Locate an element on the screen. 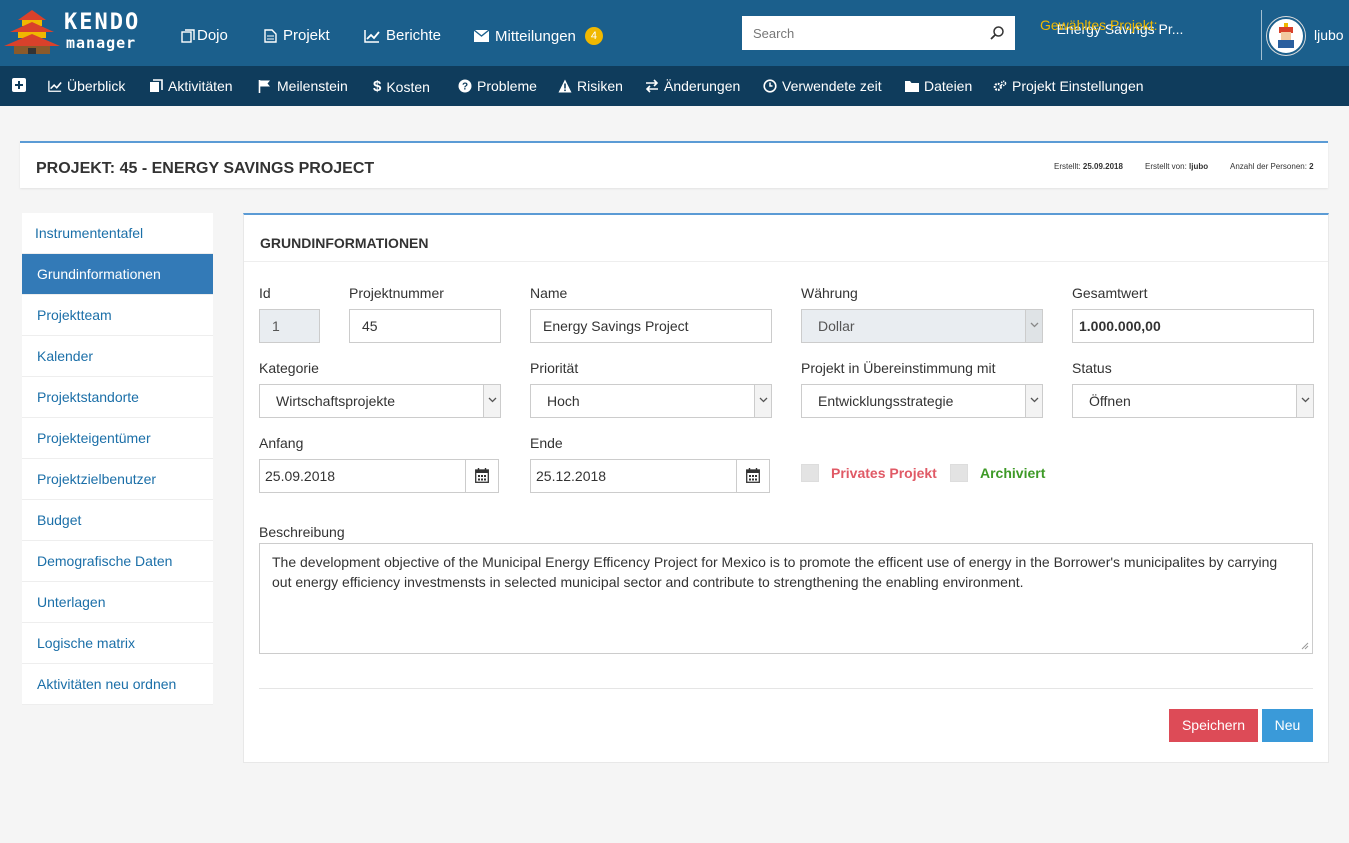 The image size is (1349, 843). sidebar-item-budget: Budget is located at coordinates (117, 520).